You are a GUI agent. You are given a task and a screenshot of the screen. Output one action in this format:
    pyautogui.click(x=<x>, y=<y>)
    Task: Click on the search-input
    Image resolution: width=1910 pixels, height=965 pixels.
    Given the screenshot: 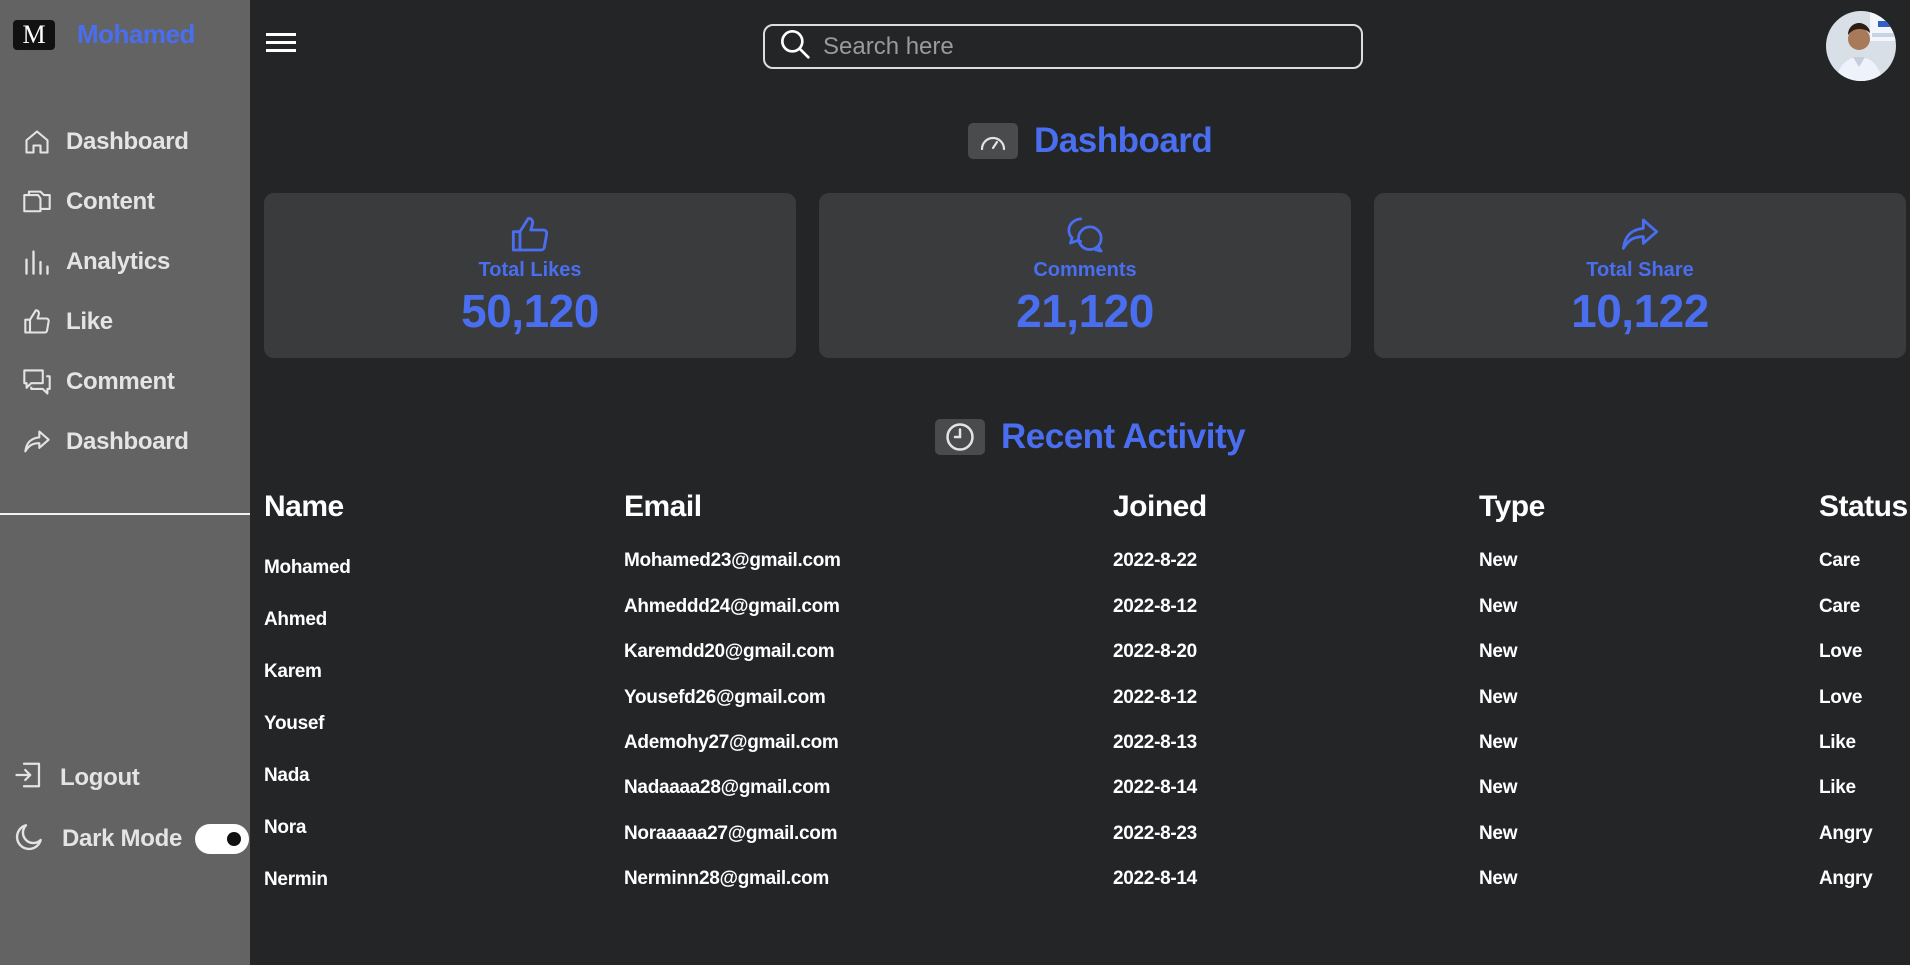 What is the action you would take?
    pyautogui.click(x=1073, y=46)
    